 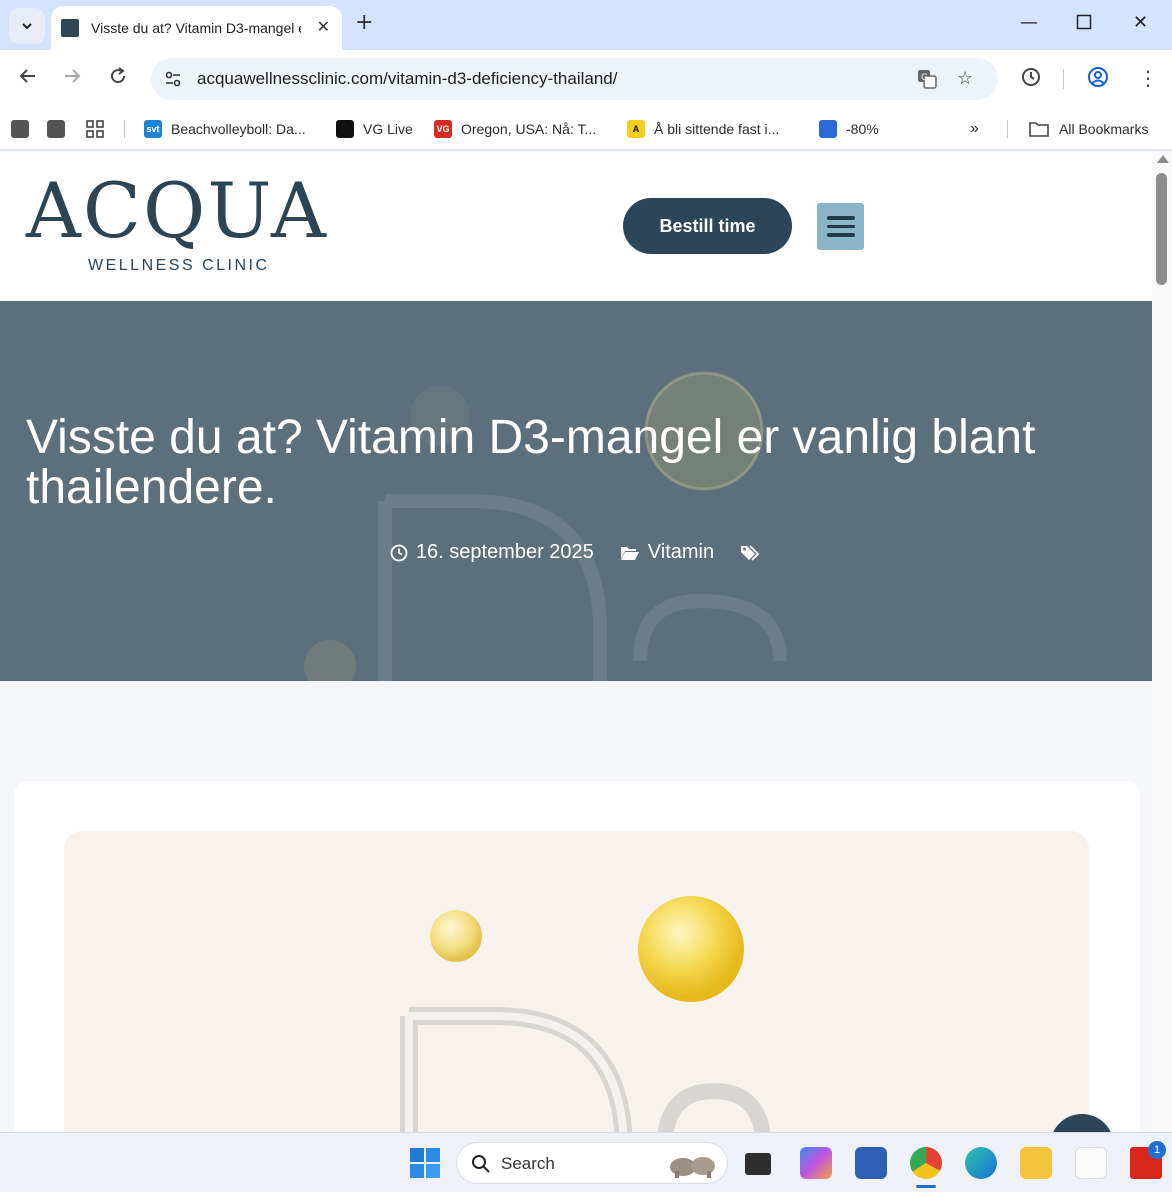 What do you see at coordinates (1162, 641) in the screenshot?
I see `scrollbar` at bounding box center [1162, 641].